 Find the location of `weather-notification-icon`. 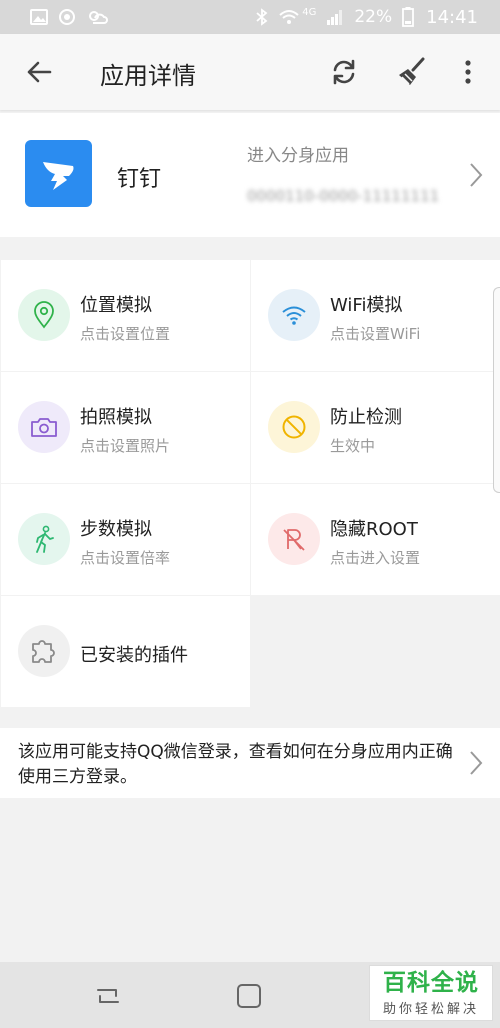

weather-notification-icon is located at coordinates (98, 17).